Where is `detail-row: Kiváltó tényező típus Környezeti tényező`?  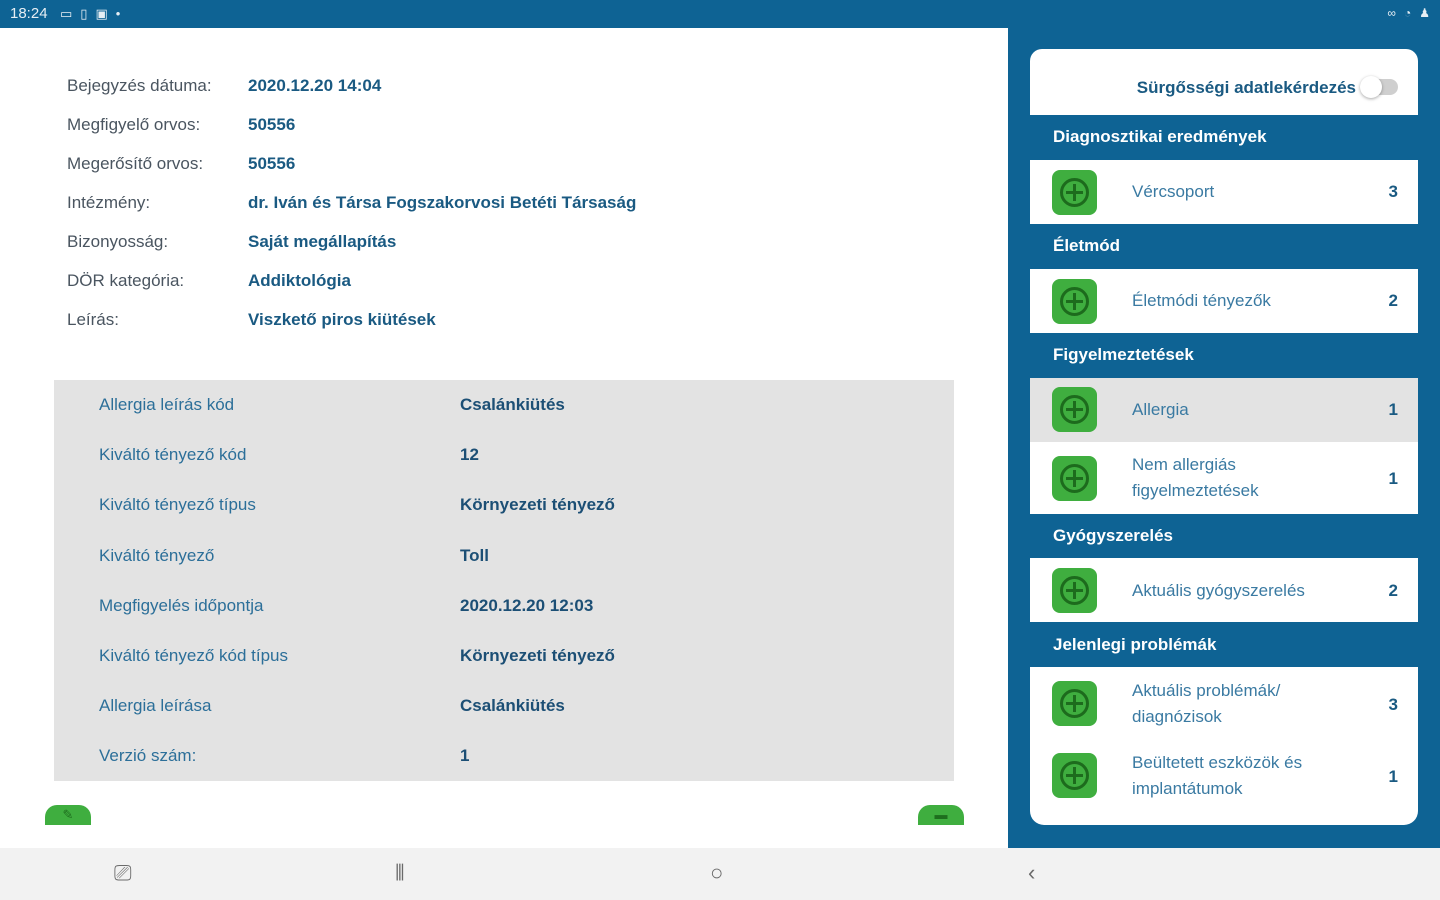 detail-row: Kiváltó tényező típus Környezeti tényező is located at coordinates (504, 520).